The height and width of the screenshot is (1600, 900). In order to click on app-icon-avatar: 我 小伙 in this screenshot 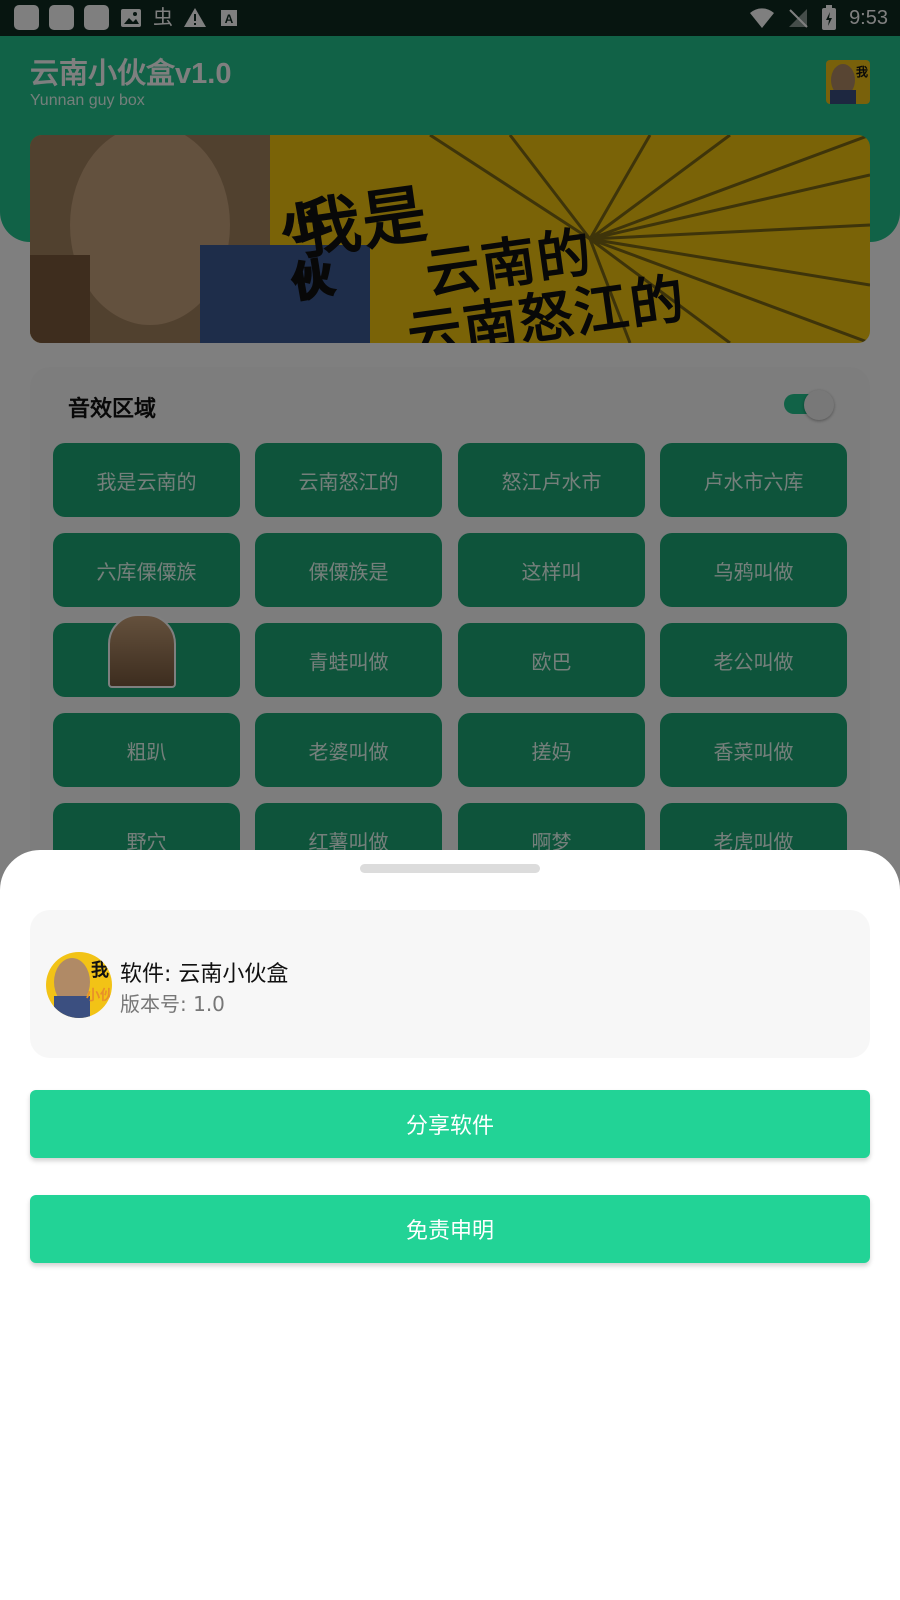, I will do `click(79, 985)`.